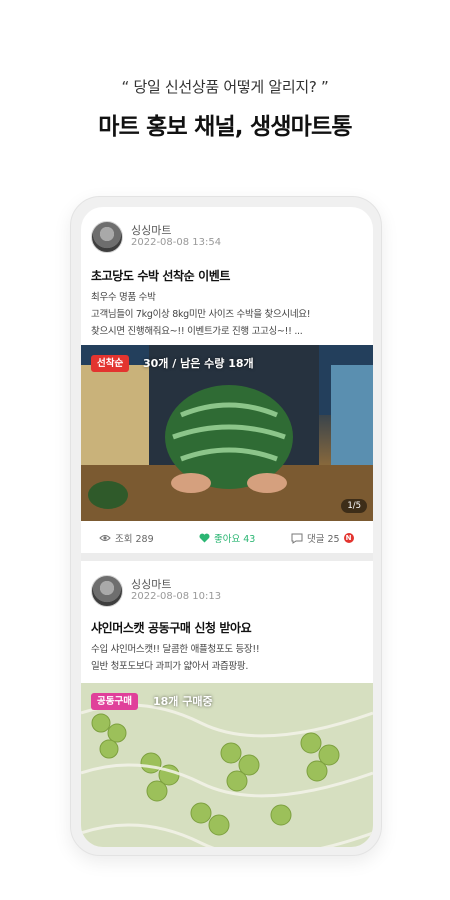 The height and width of the screenshot is (900, 450). Describe the element at coordinates (176, 596) in the screenshot. I see `post-date: 2022-08-08 10:13` at that location.